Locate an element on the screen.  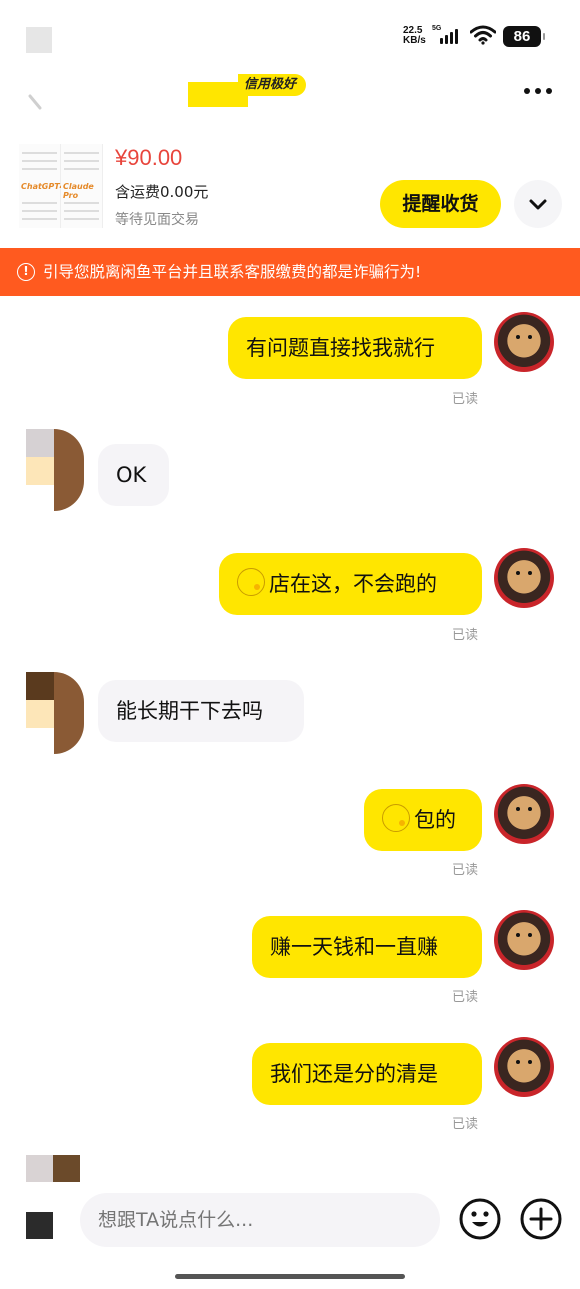
expand-button is located at coordinates (538, 204).